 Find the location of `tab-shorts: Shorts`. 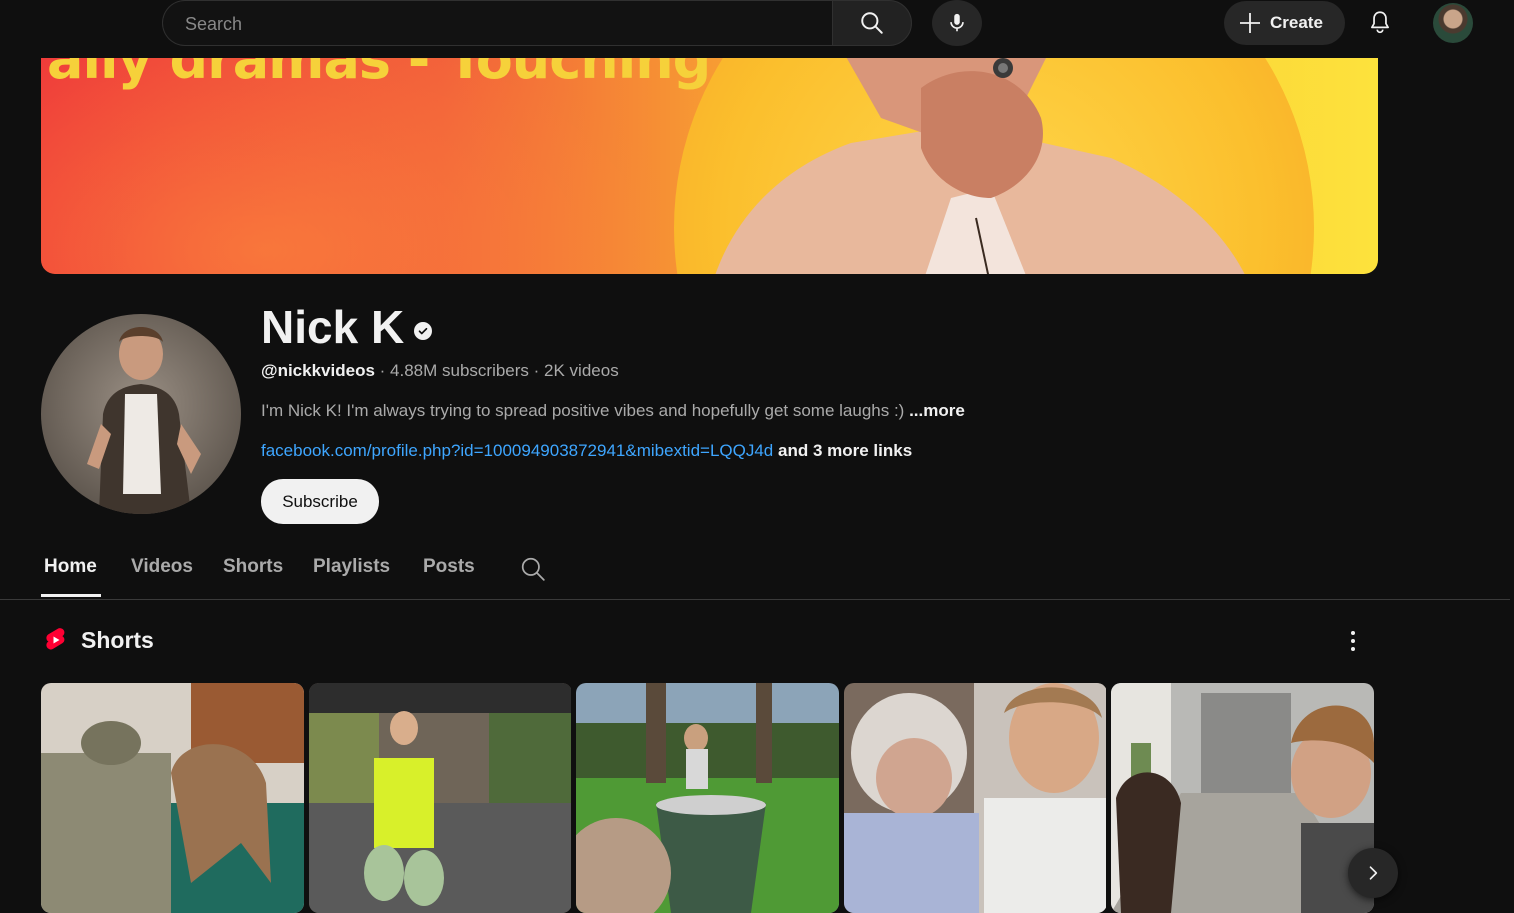

tab-shorts: Shorts is located at coordinates (253, 567).